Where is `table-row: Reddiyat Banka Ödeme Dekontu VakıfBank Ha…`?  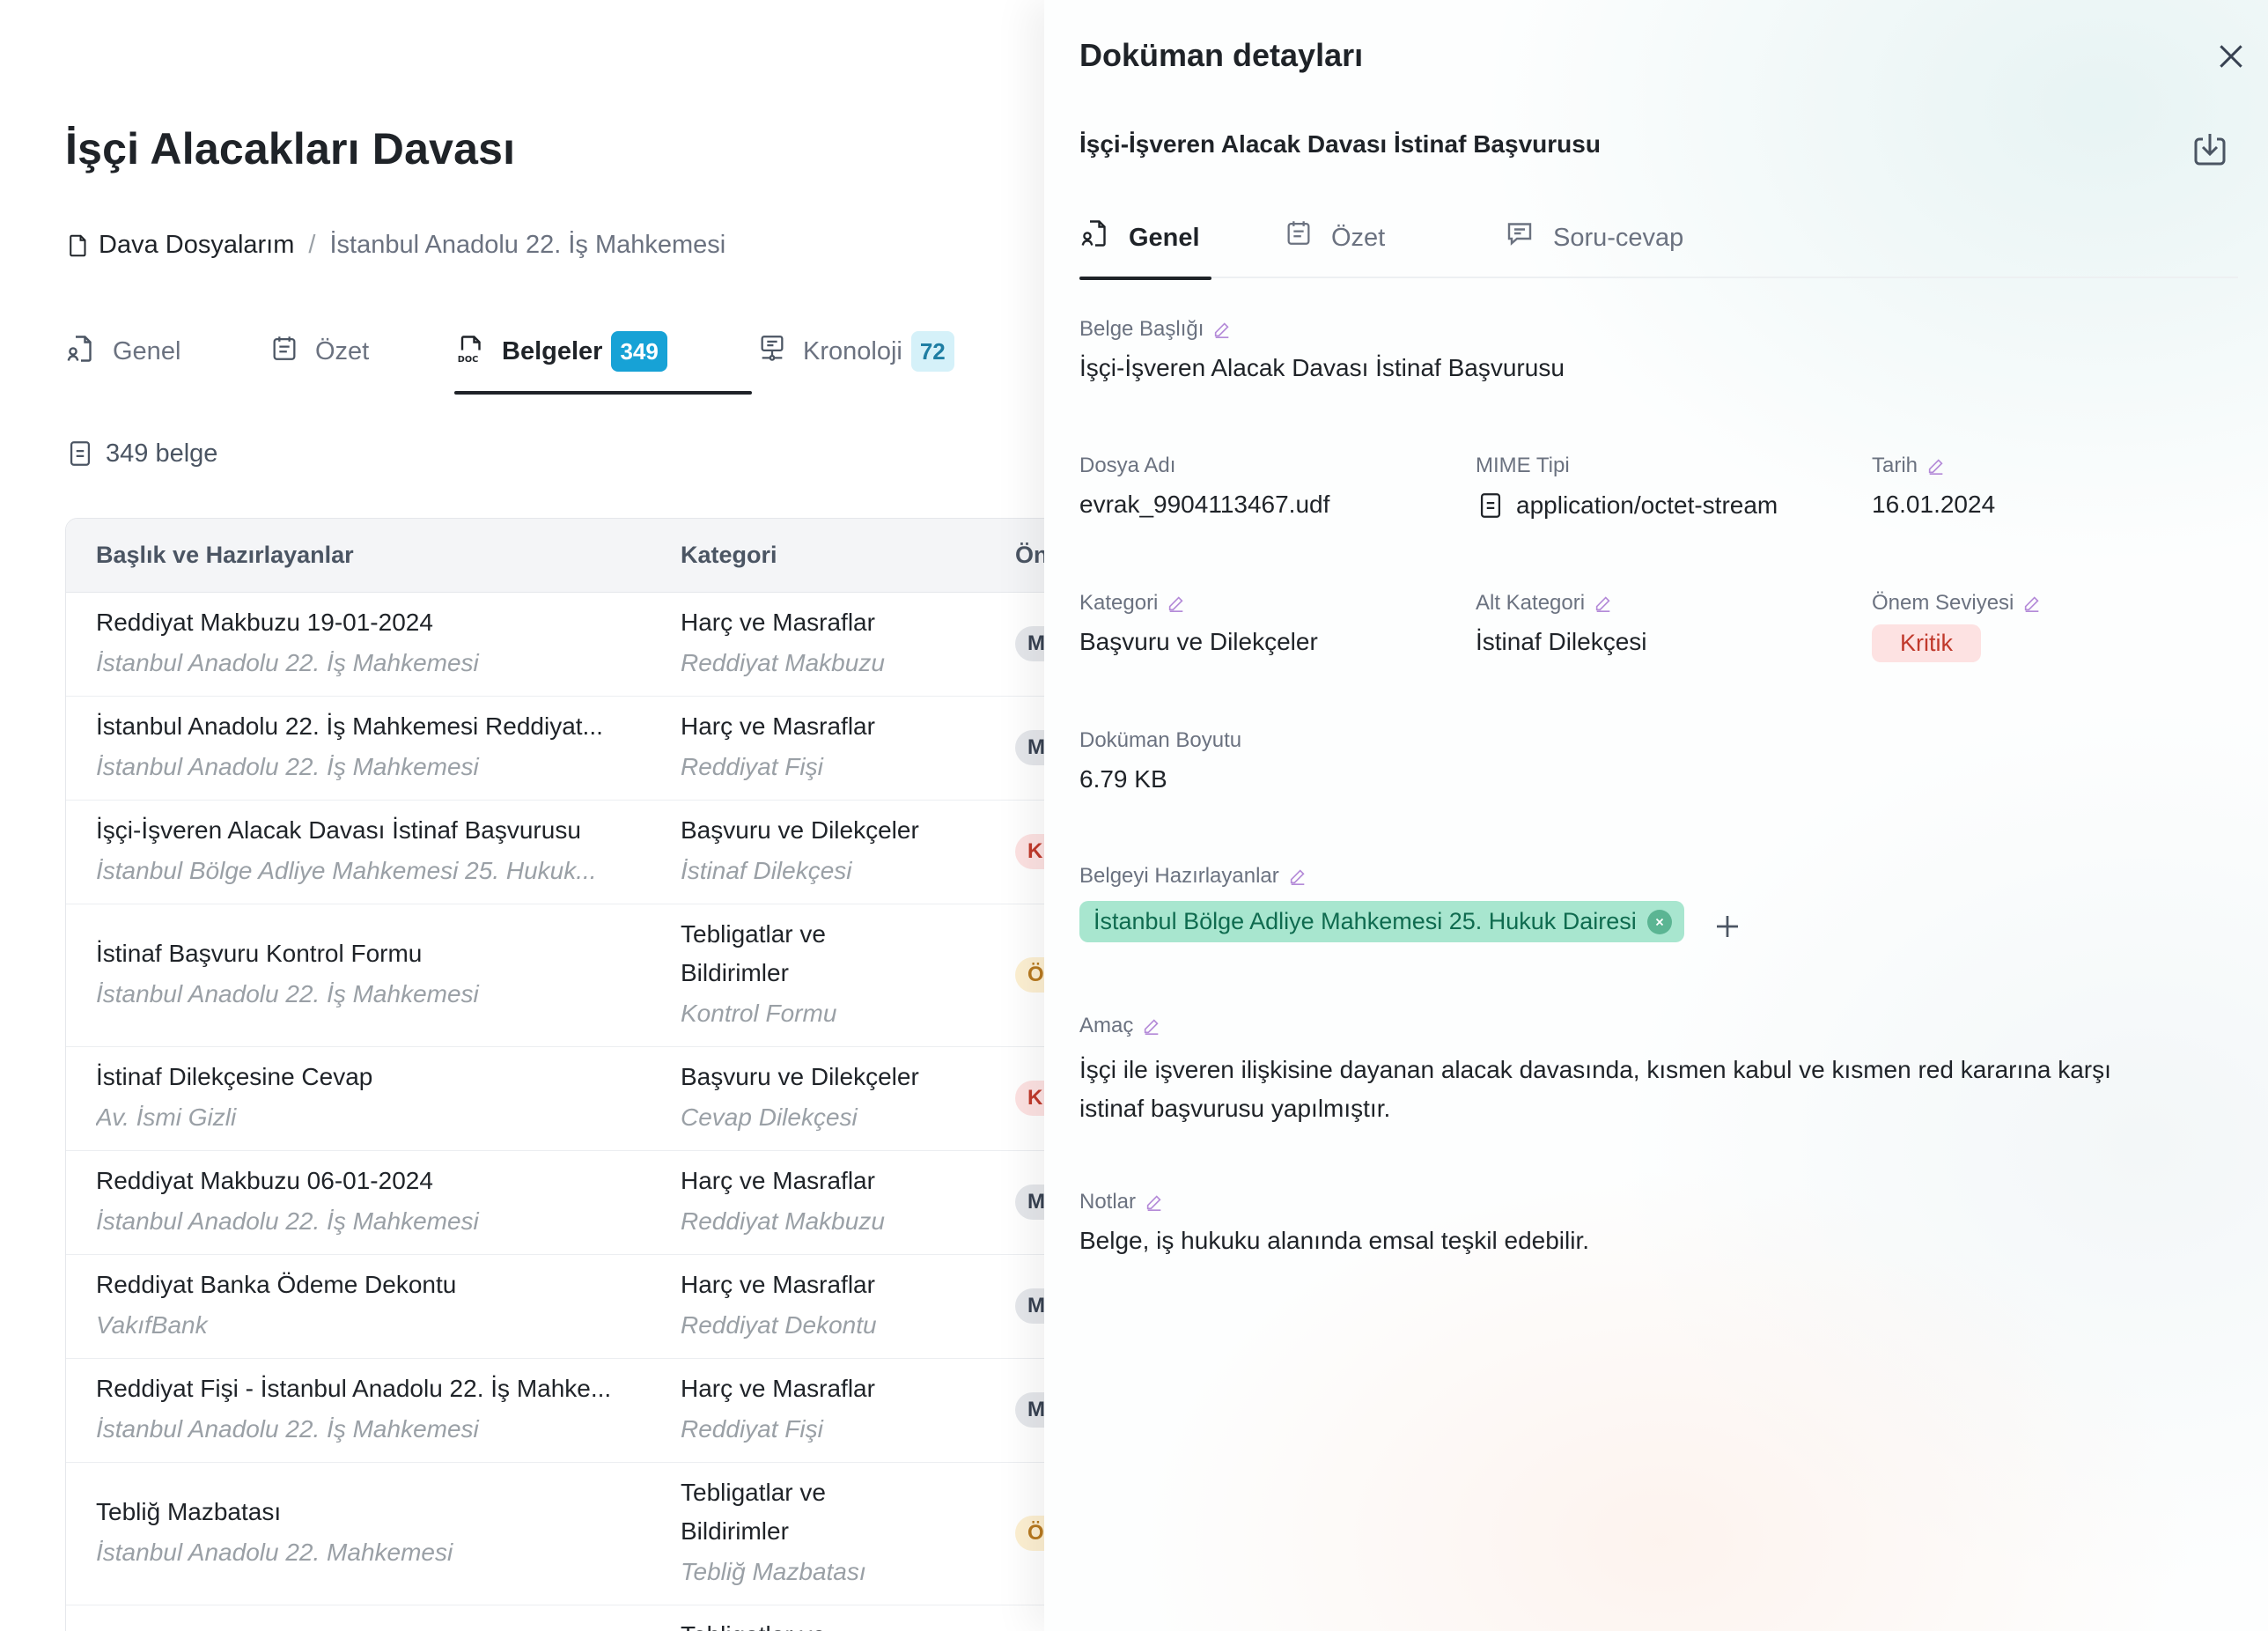
table-row: Reddiyat Banka Ödeme Dekontu VakıfBank Ha… is located at coordinates (555, 1307).